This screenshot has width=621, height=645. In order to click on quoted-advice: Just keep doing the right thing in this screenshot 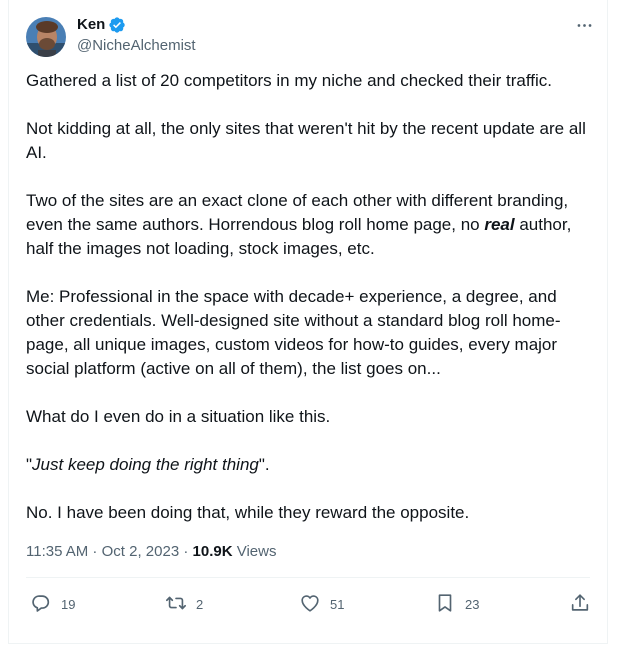, I will do `click(145, 464)`.